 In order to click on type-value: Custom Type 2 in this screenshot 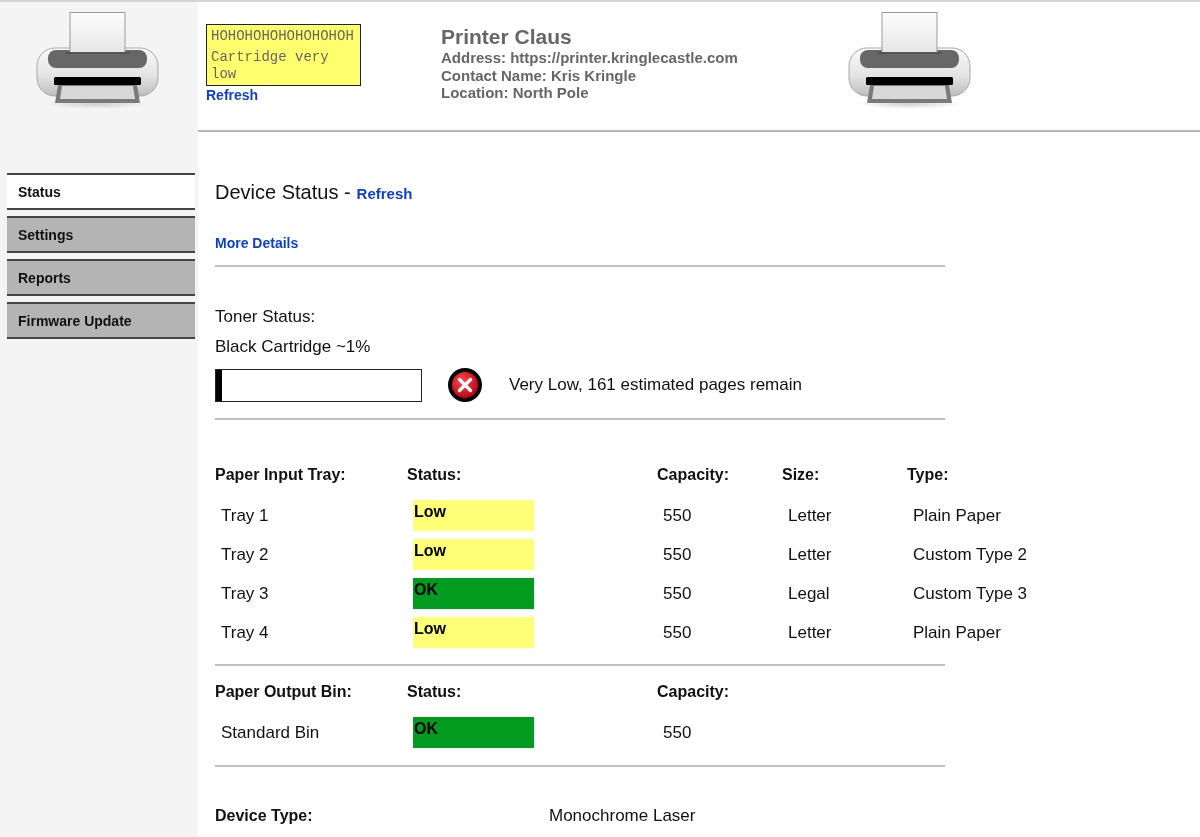, I will do `click(970, 554)`.